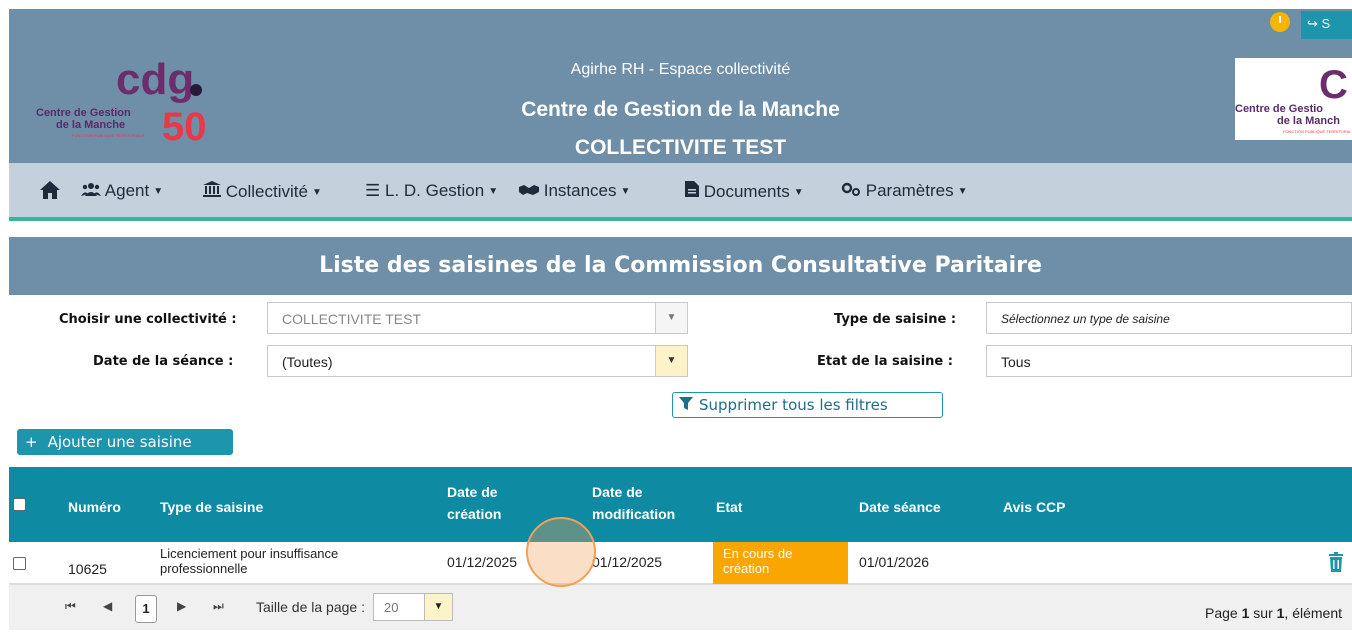  Describe the element at coordinates (146, 609) in the screenshot. I see `current-page-button: 1` at that location.